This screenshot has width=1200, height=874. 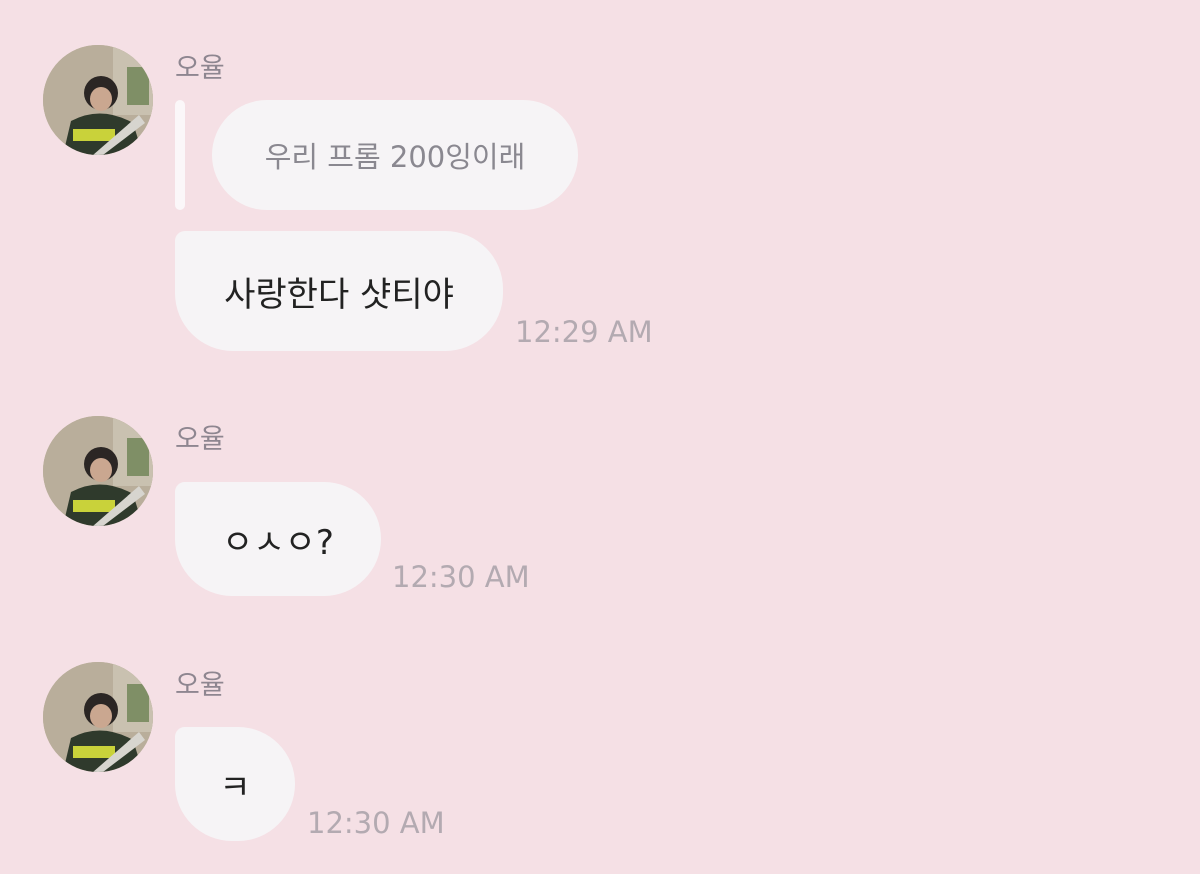 What do you see at coordinates (339, 291) in the screenshot?
I see `message-bubble: 사랑한다 샷티야` at bounding box center [339, 291].